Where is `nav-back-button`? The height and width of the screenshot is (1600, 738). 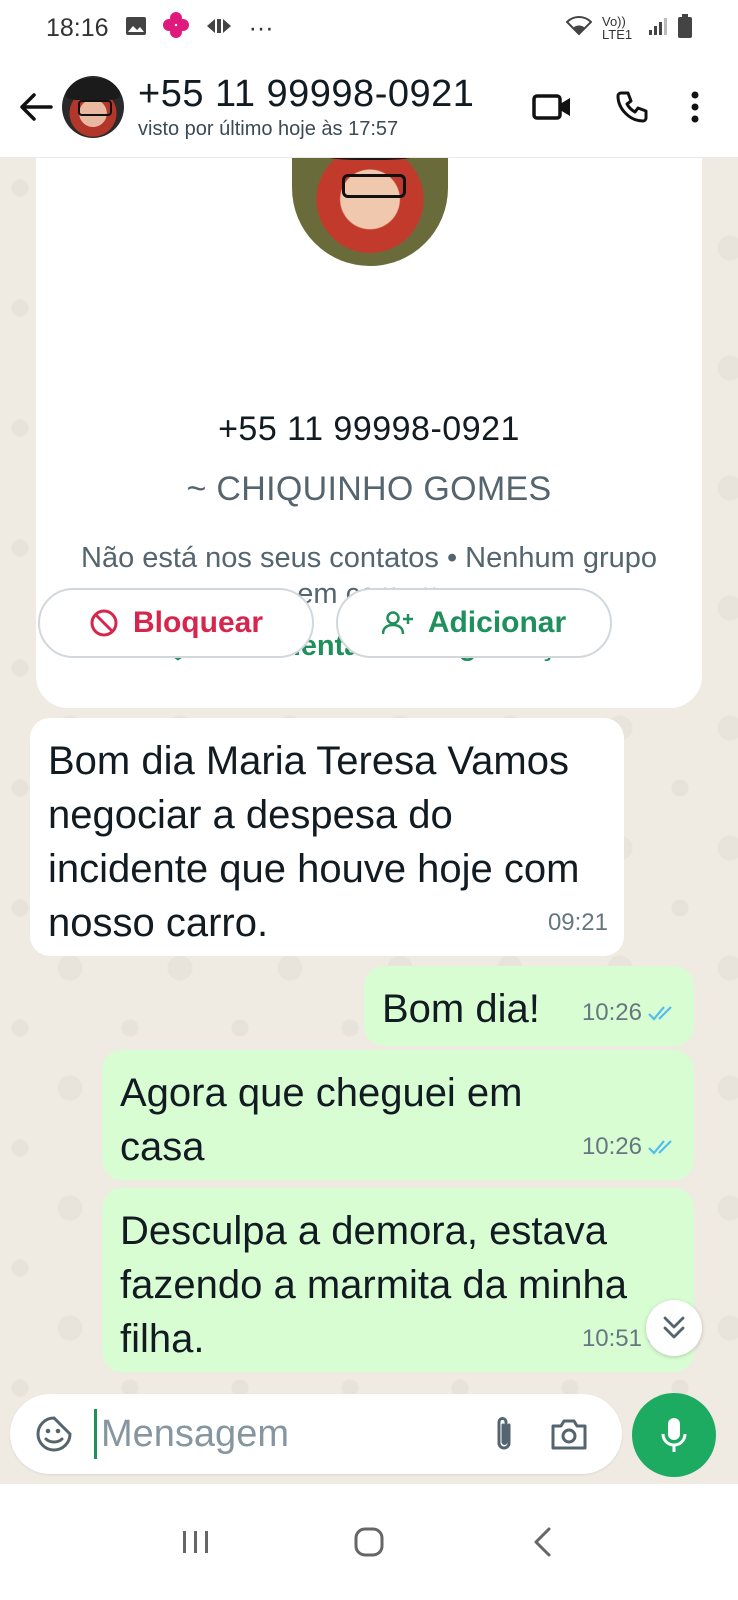 nav-back-button is located at coordinates (542, 1542).